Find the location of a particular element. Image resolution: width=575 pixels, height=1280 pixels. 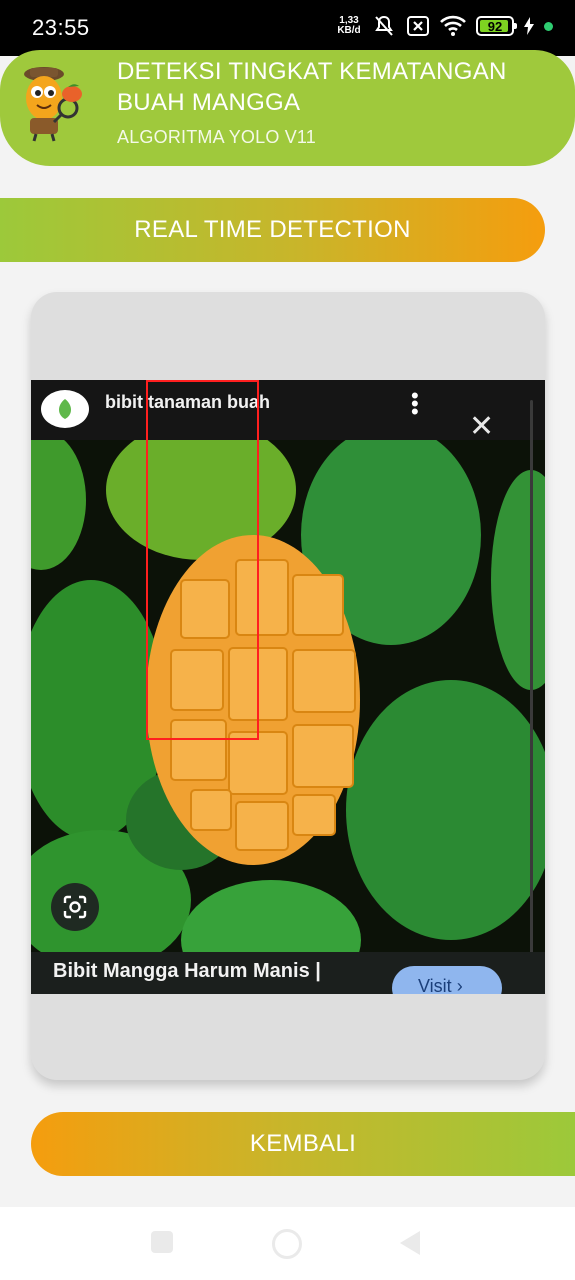

chevron-right-icon: › is located at coordinates (459, 985).